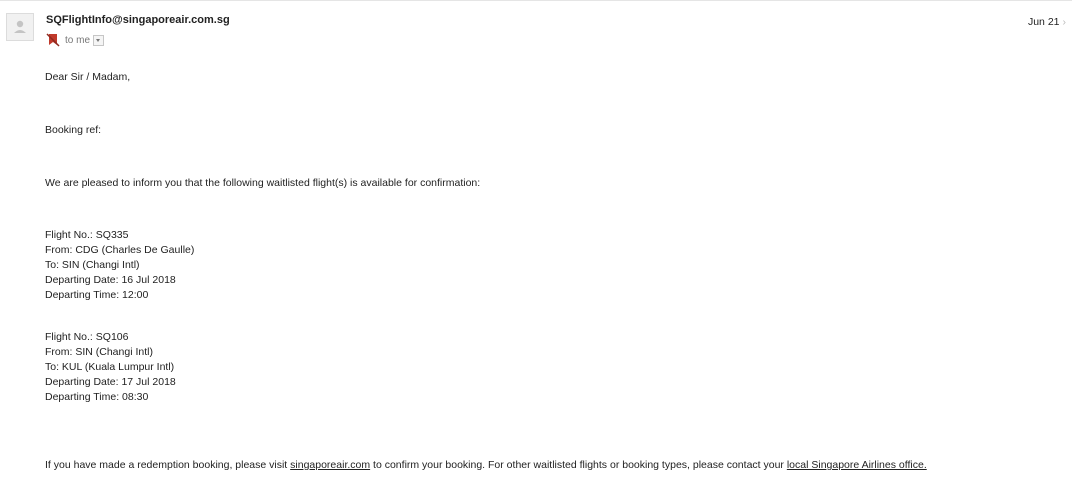 This screenshot has height=495, width=1072. I want to click on sender-avatar, so click(20, 27).